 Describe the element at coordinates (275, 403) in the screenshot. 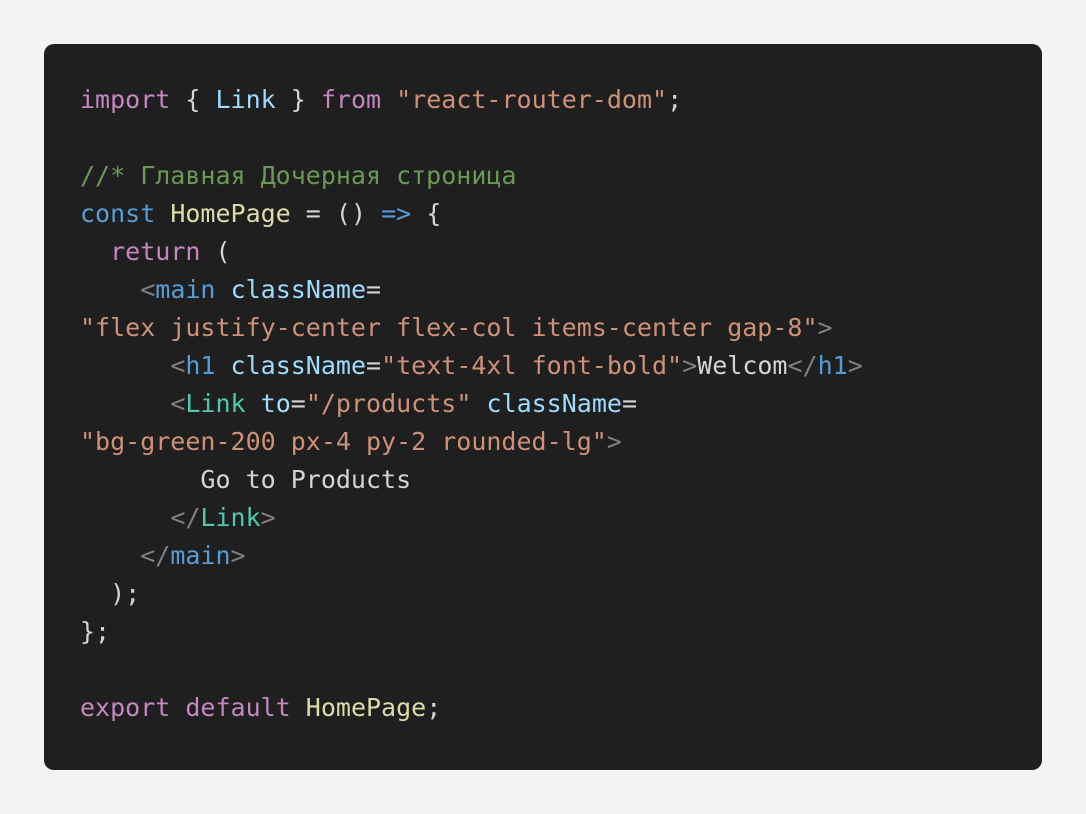

I see `code-token: to` at that location.